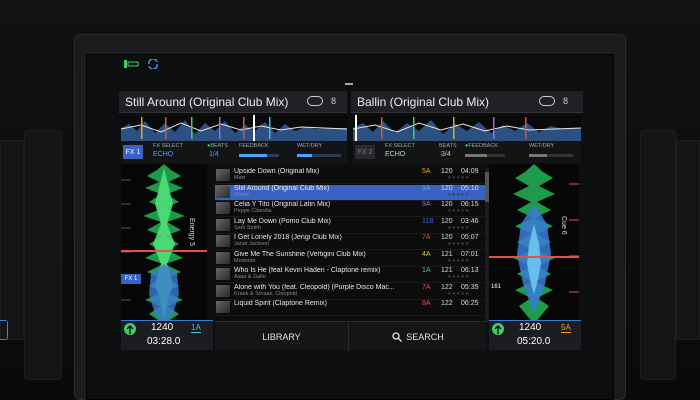 The width and height of the screenshot is (700, 400). I want to click on track-artist: Kraak & Smaak, Cleopold, so click(265, 293).